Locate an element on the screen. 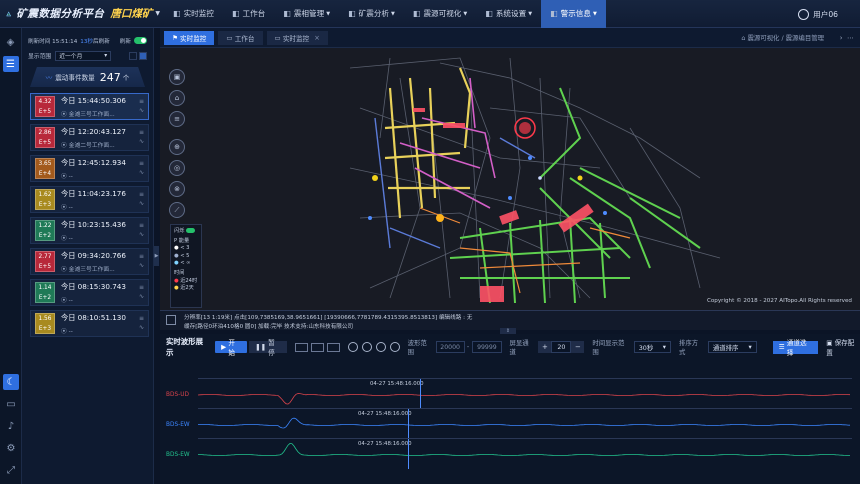 The image size is (860, 484). event-item: 1.56 E+3 今日 08:10:51.130 ⦿ -- ≡ ∿ is located at coordinates (89, 323).